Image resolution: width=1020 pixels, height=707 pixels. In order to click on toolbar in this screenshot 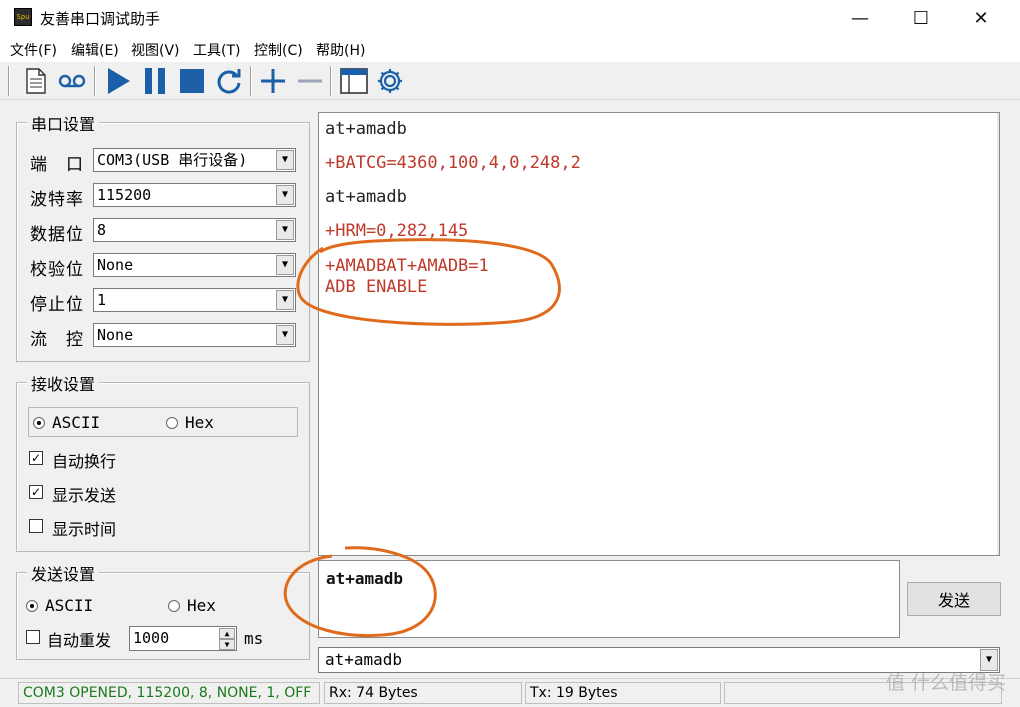, I will do `click(510, 81)`.